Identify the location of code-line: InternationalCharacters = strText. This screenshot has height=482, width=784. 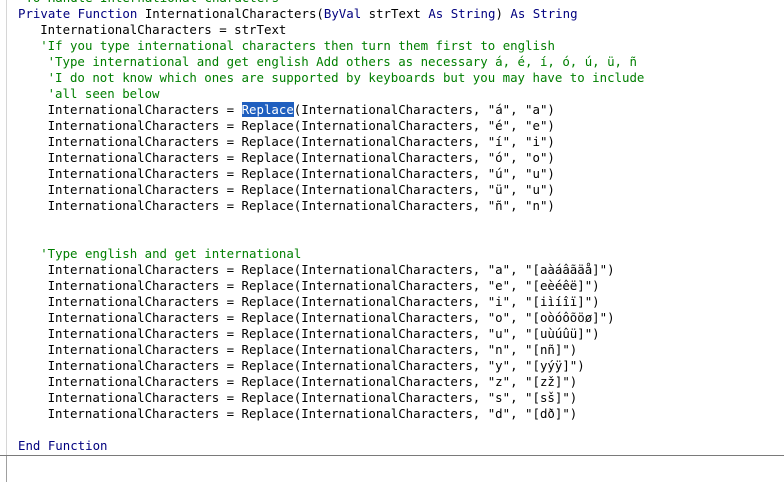
(163, 30).